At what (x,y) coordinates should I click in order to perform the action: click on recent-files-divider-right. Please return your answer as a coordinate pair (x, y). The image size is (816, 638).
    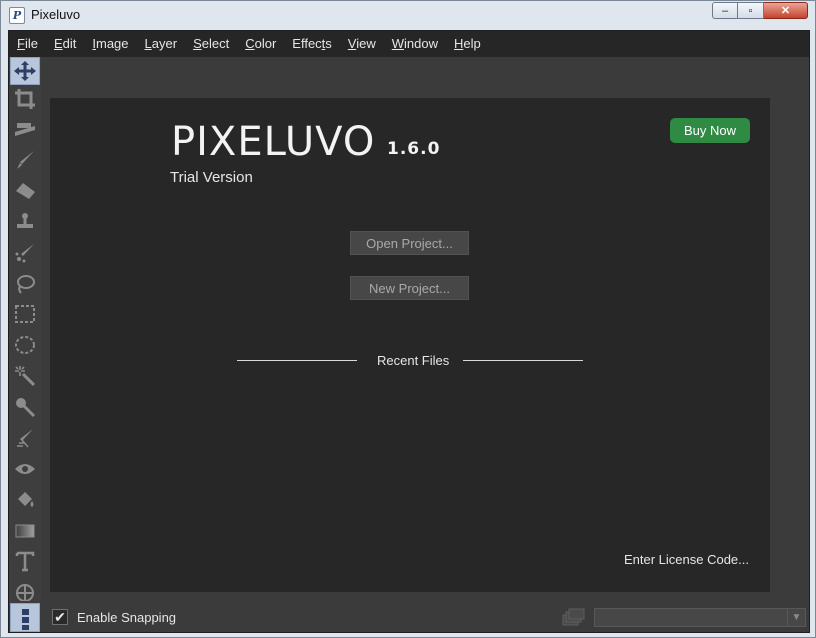
    Looking at the image, I should click on (523, 360).